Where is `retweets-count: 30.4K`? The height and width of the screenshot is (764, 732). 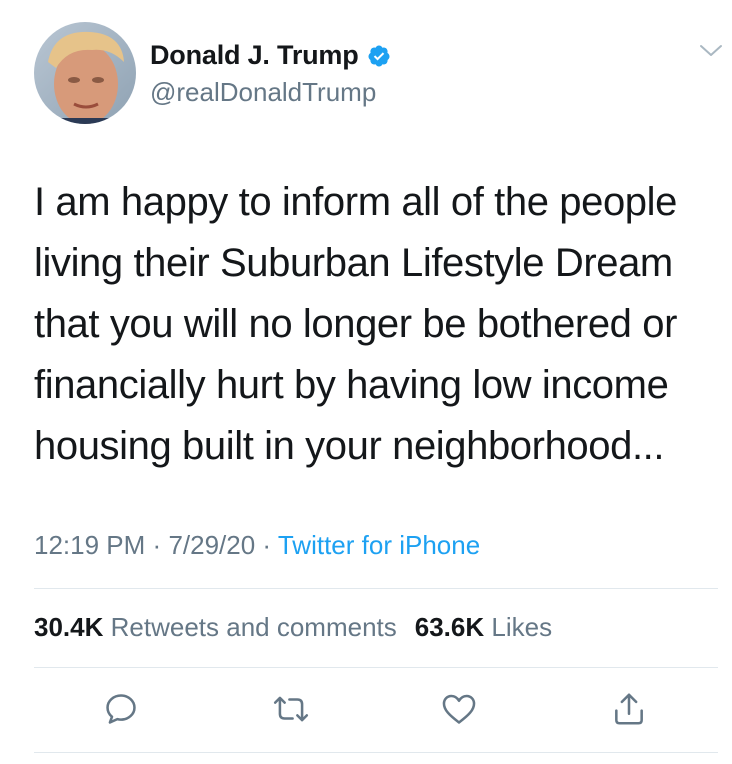
retweets-count: 30.4K is located at coordinates (69, 627).